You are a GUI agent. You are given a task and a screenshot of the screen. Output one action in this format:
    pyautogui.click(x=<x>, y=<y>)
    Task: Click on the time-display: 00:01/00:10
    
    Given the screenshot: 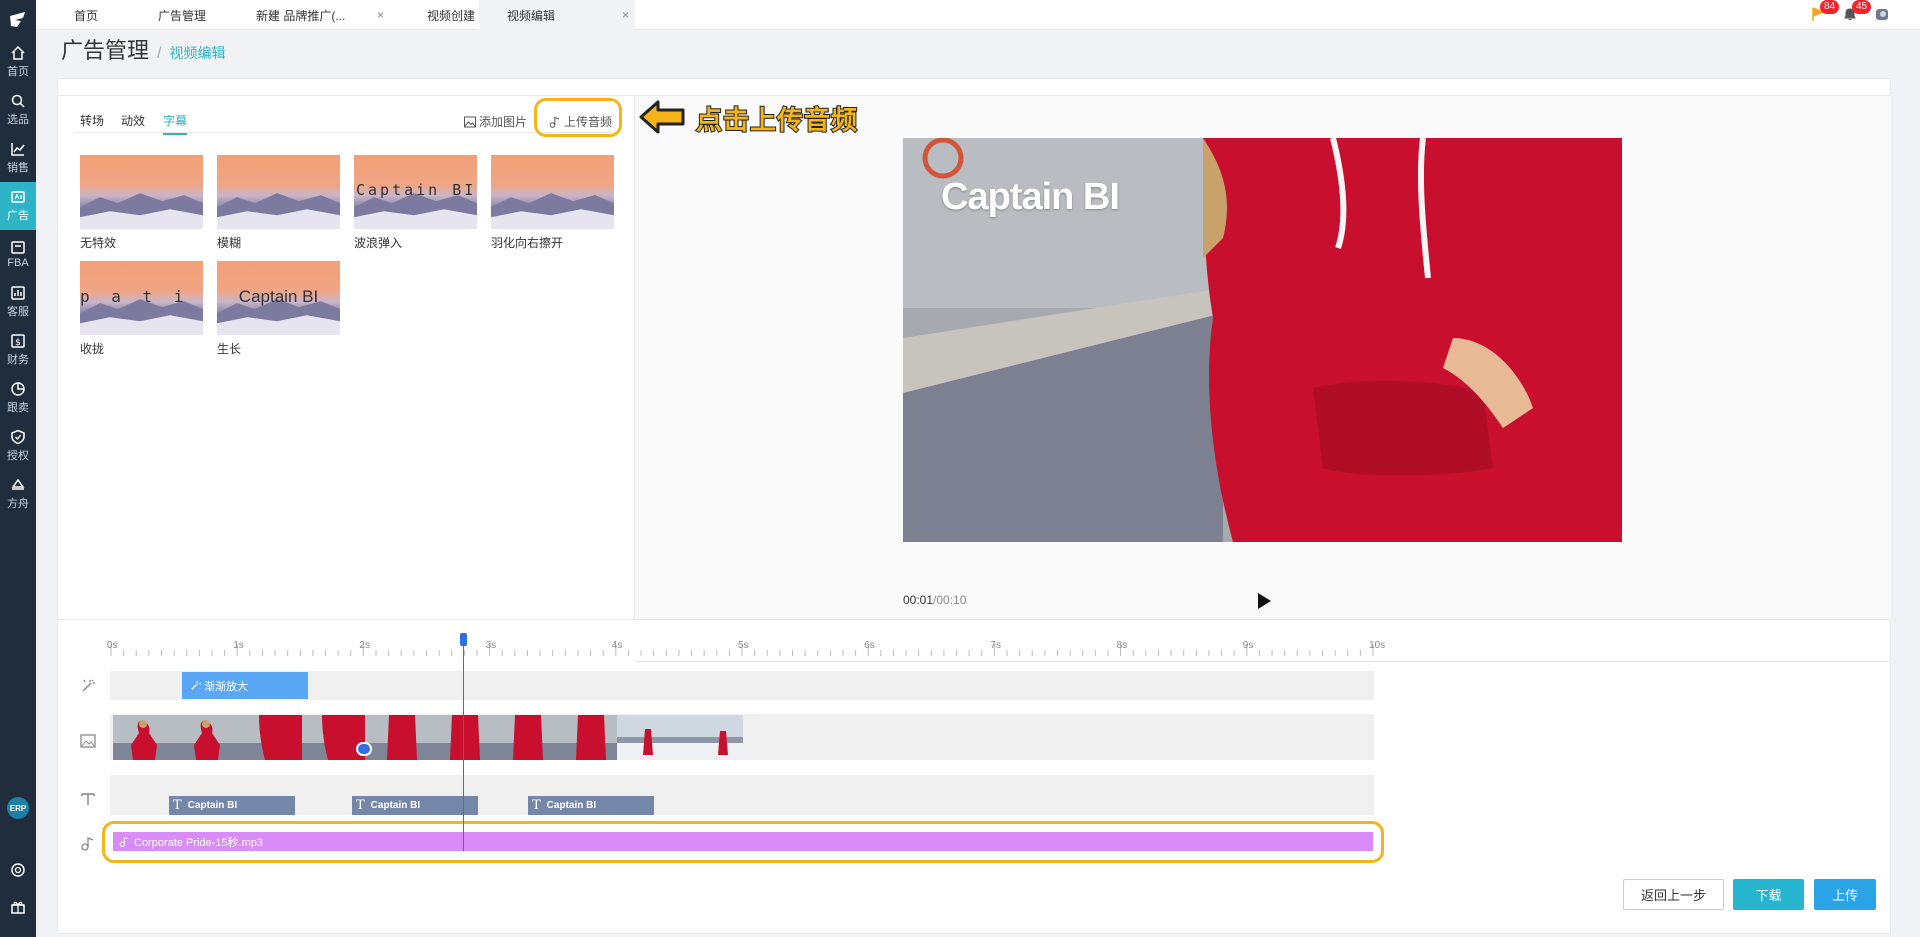 What is the action you would take?
    pyautogui.click(x=934, y=600)
    